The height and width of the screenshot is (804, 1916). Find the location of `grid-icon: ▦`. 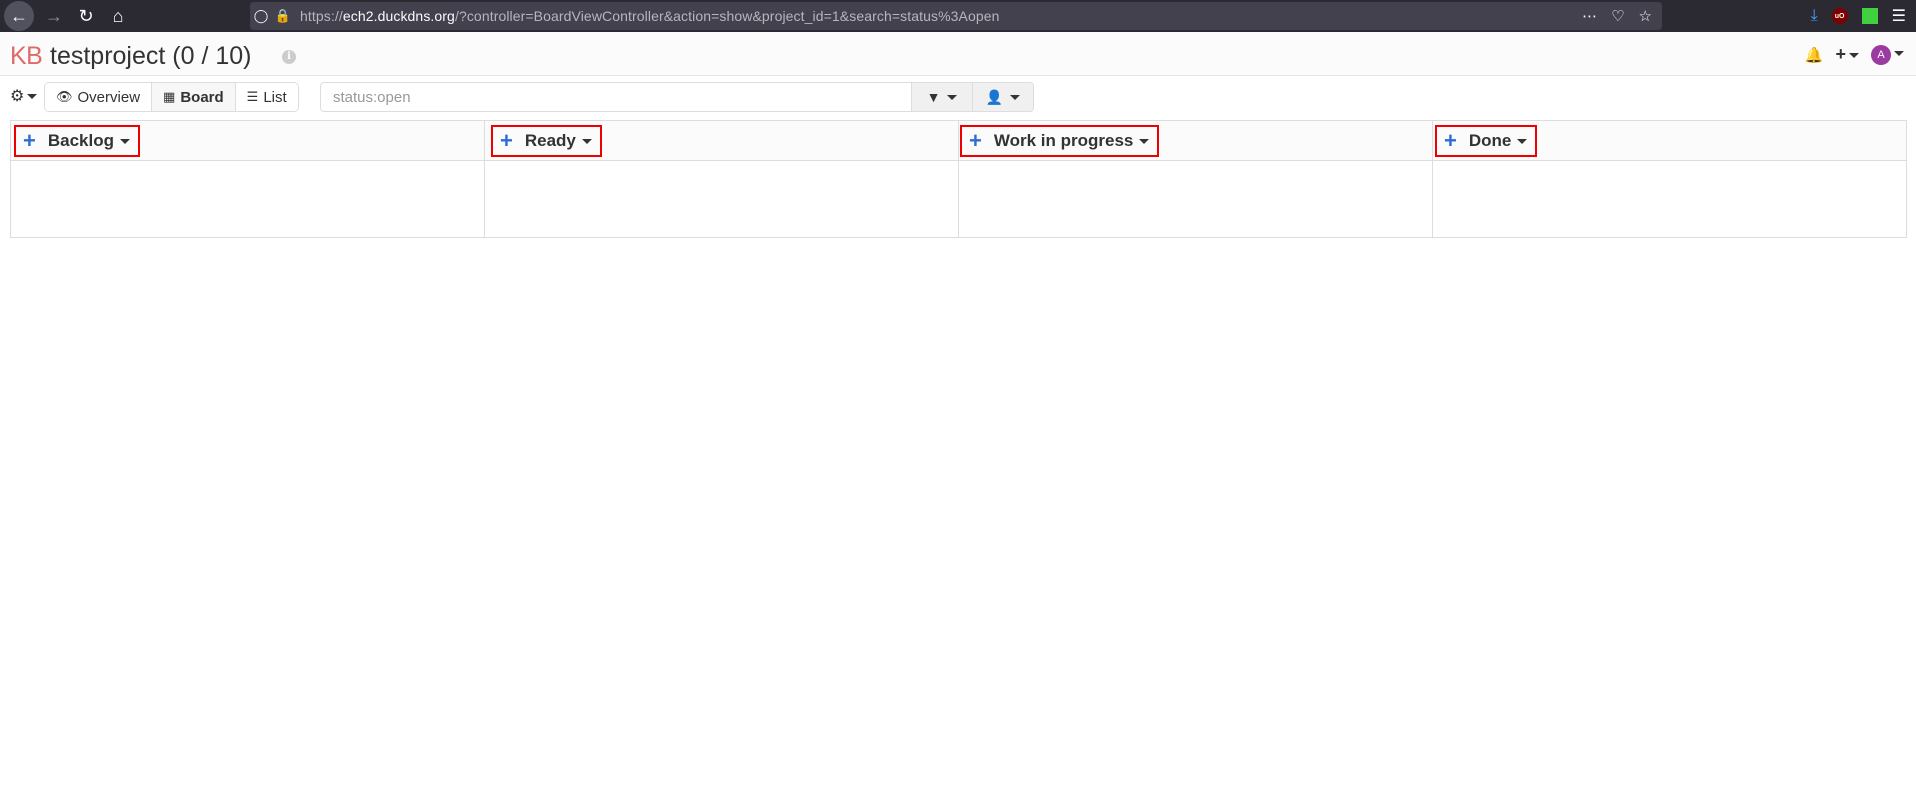

grid-icon: ▦ is located at coordinates (169, 96).